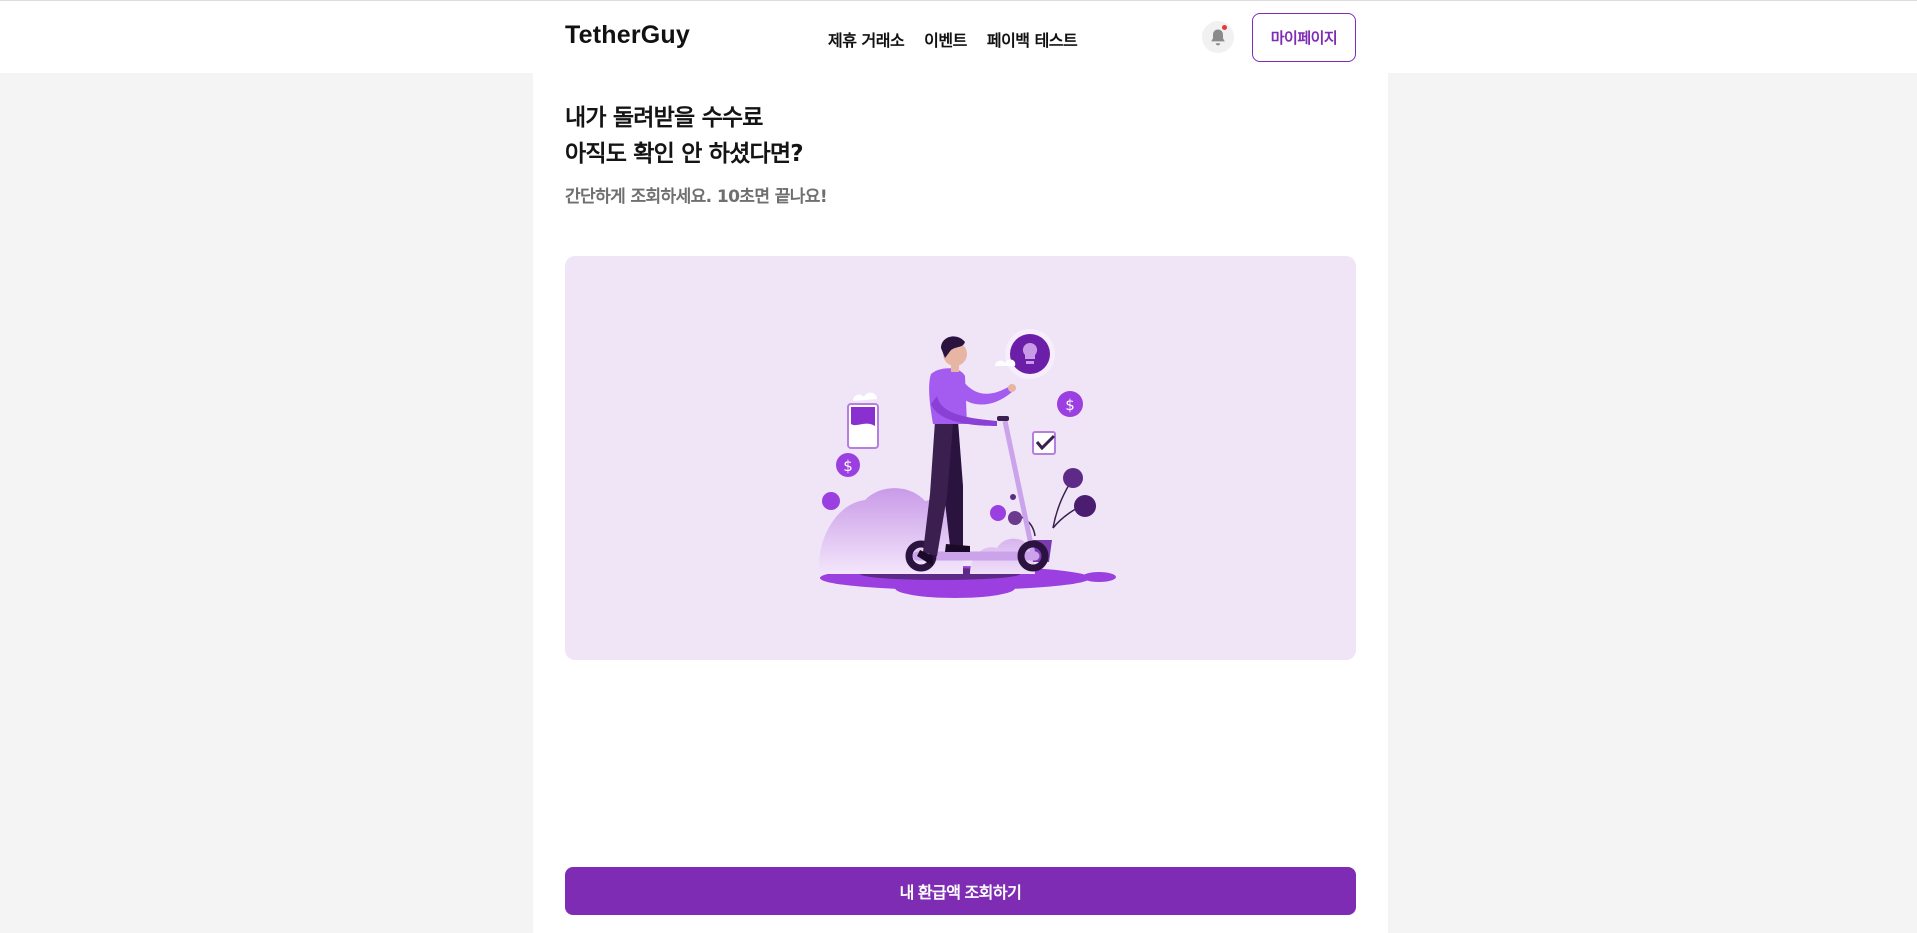  I want to click on person-on-scooter-illustration: $ $, so click(967, 463).